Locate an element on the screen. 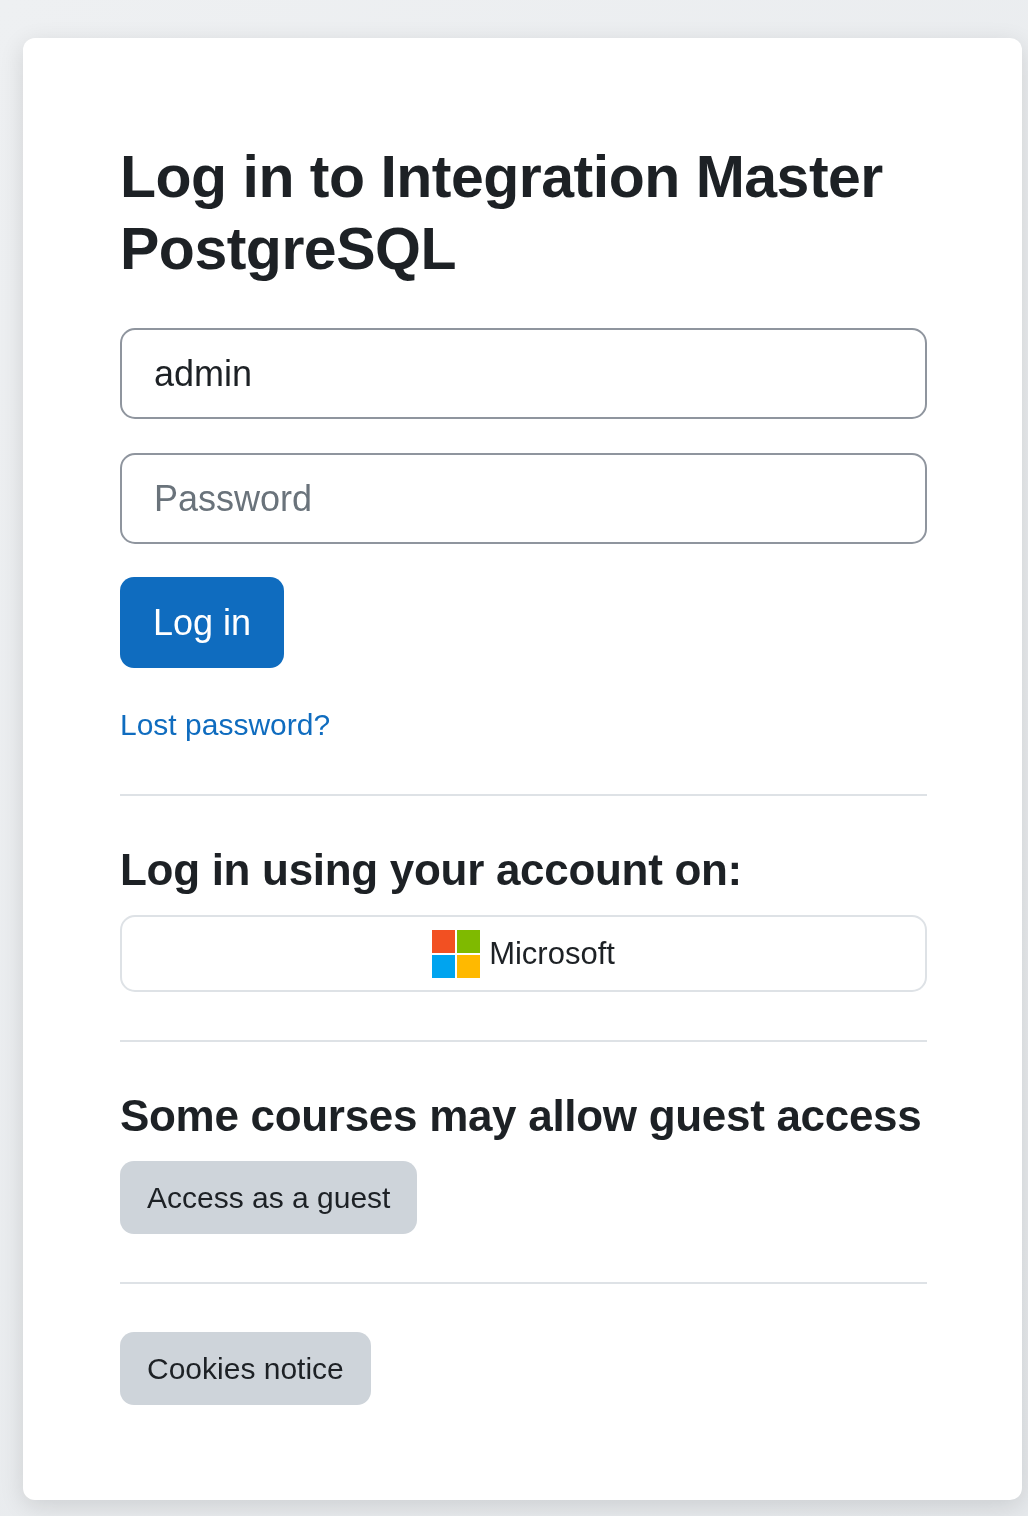 This screenshot has width=1028, height=1516. guest-access-button: Access as a guest is located at coordinates (269, 1197).